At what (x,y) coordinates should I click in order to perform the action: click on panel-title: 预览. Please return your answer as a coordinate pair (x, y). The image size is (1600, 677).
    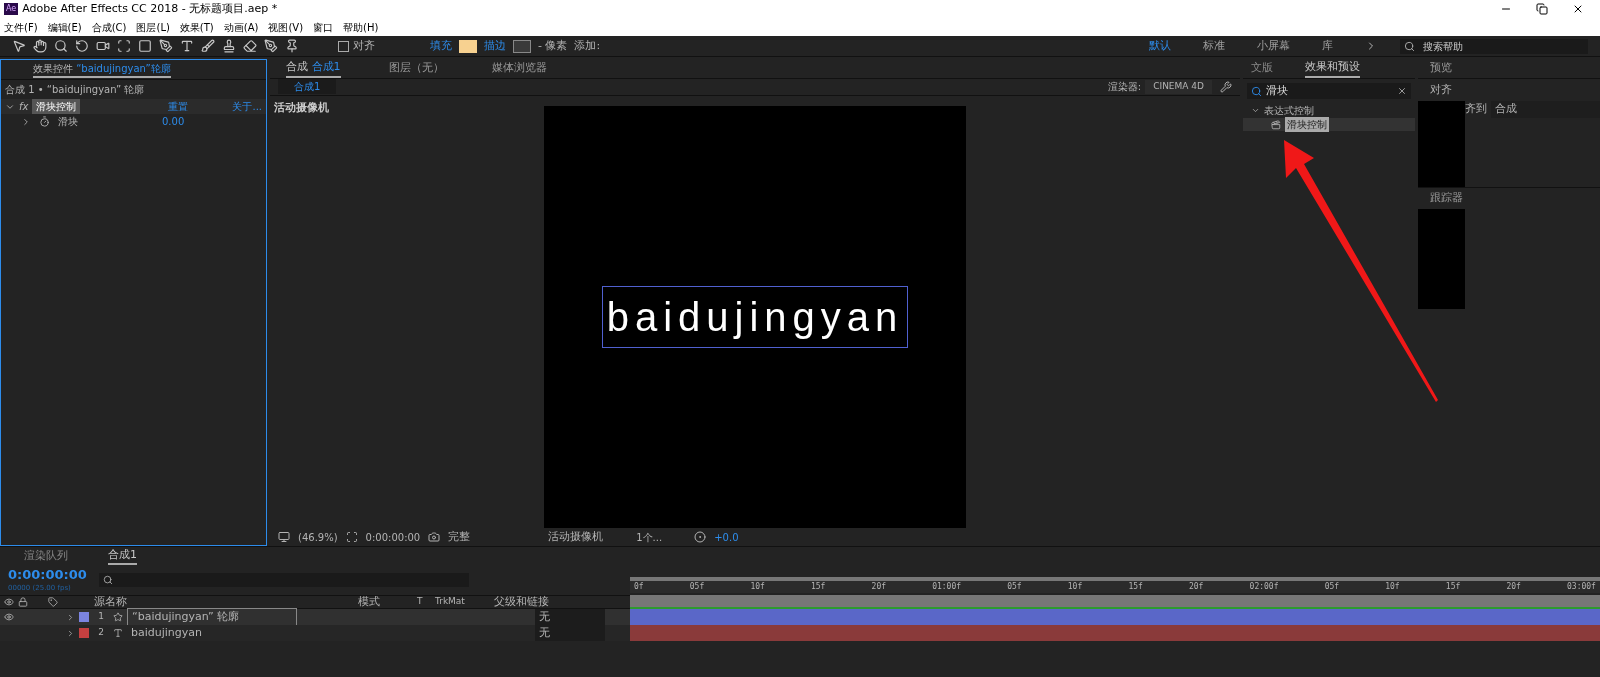
    Looking at the image, I should click on (1441, 68).